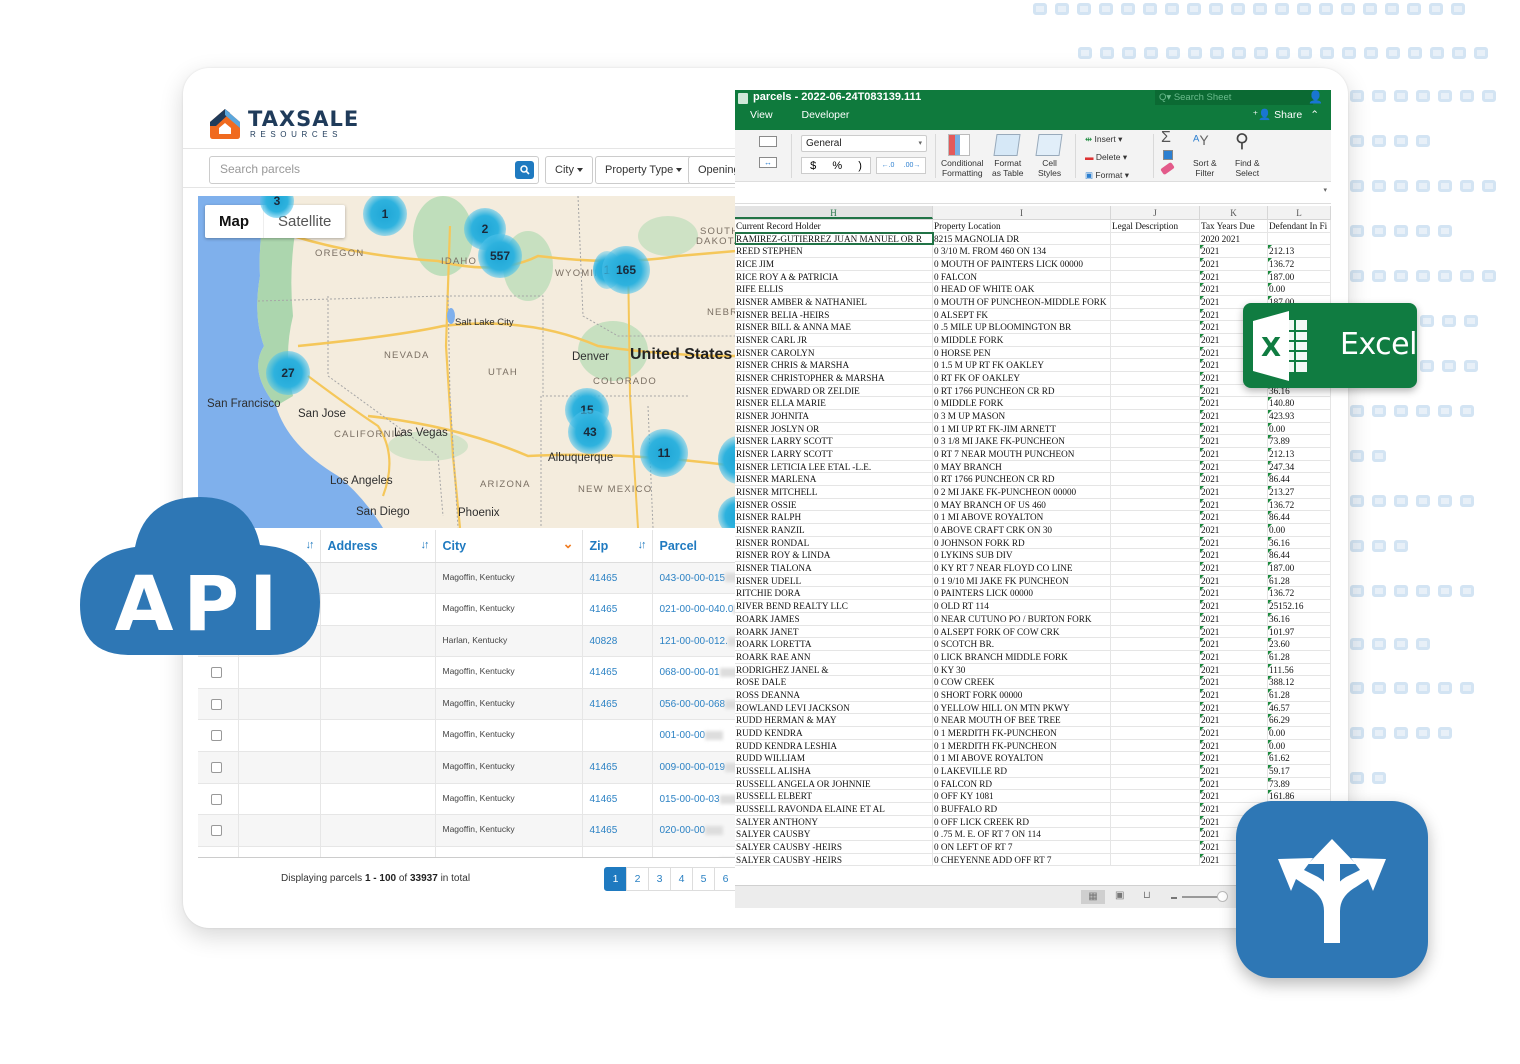  What do you see at coordinates (834, 238) in the screenshot?
I see `cell: RAMIREZ-GUTIERREZ JUAN MANUEL OR R` at bounding box center [834, 238].